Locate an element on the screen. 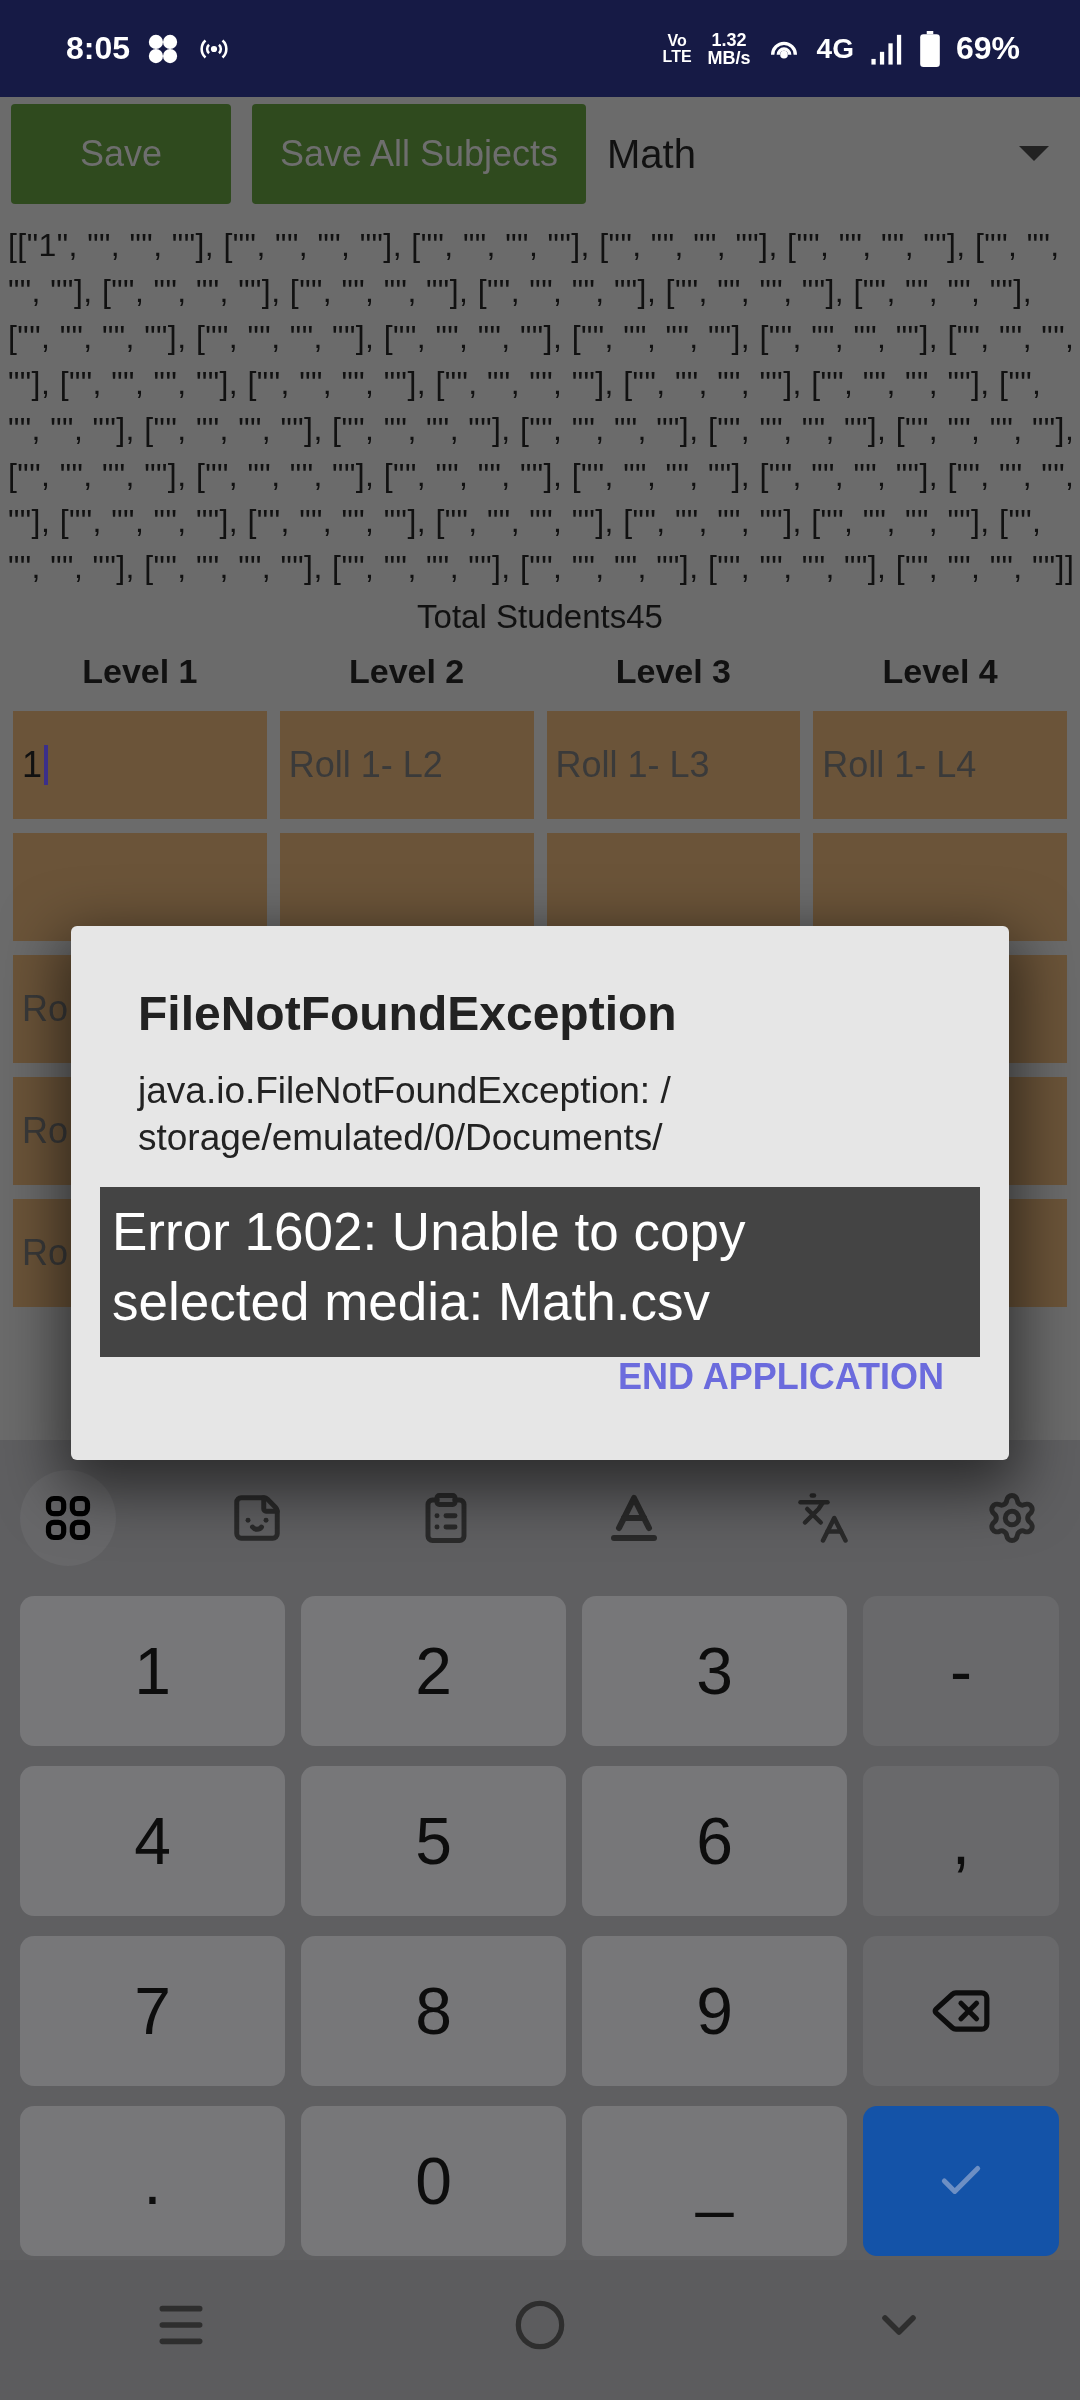 This screenshot has height=2400, width=1080. keyboard-key: 7 is located at coordinates (152, 2011).